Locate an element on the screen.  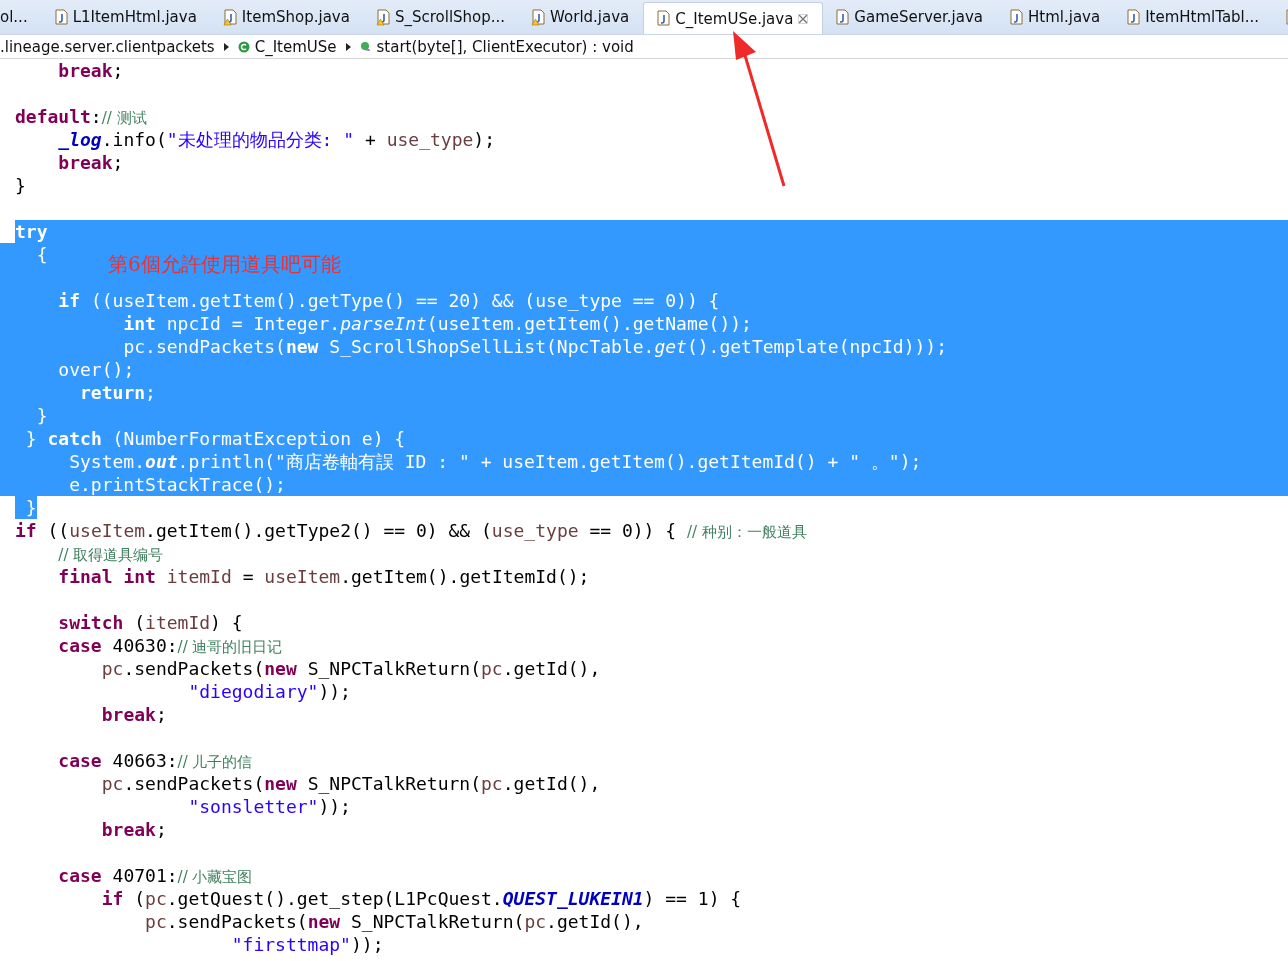
code-line: final int itemId = useItem.getItem().getItemId(); is located at coordinates (323, 576).